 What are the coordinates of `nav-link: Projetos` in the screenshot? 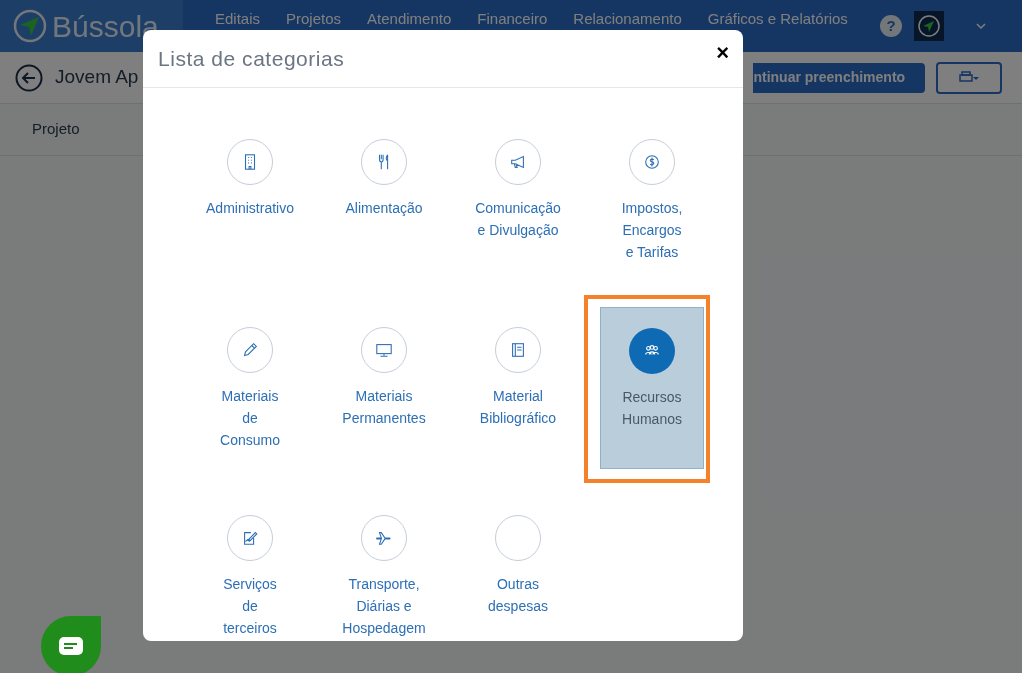 It's located at (314, 18).